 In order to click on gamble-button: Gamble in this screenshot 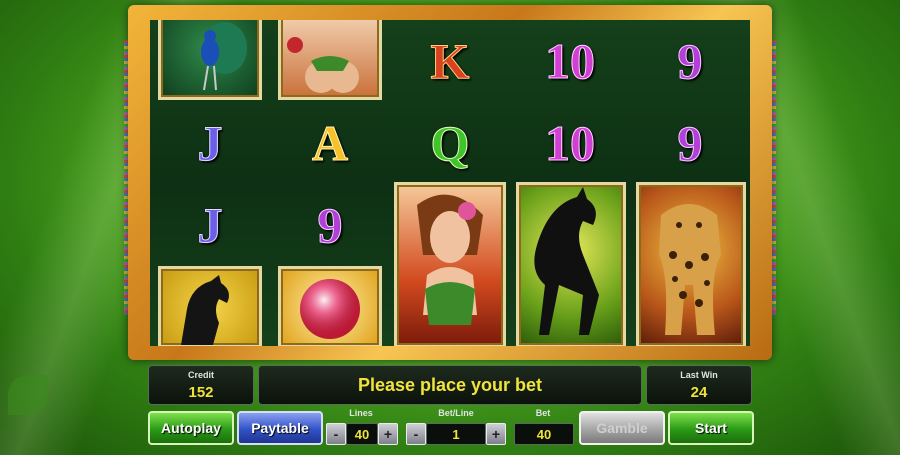, I will do `click(622, 428)`.